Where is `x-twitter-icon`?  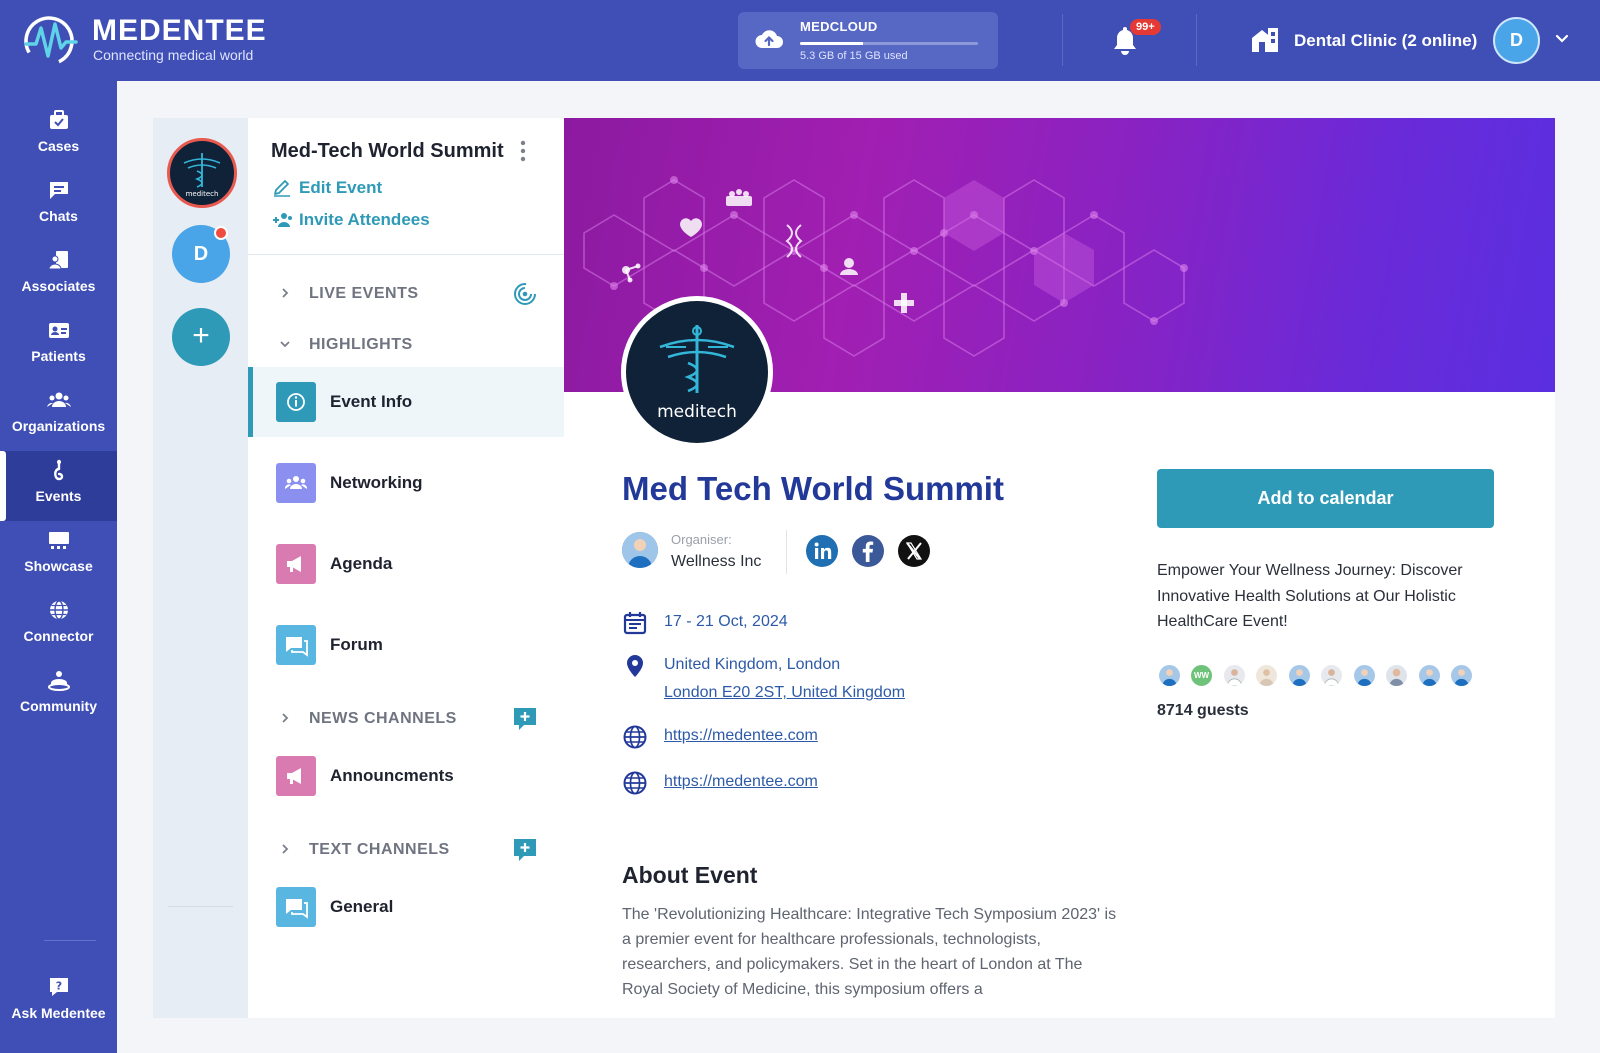 x-twitter-icon is located at coordinates (914, 551).